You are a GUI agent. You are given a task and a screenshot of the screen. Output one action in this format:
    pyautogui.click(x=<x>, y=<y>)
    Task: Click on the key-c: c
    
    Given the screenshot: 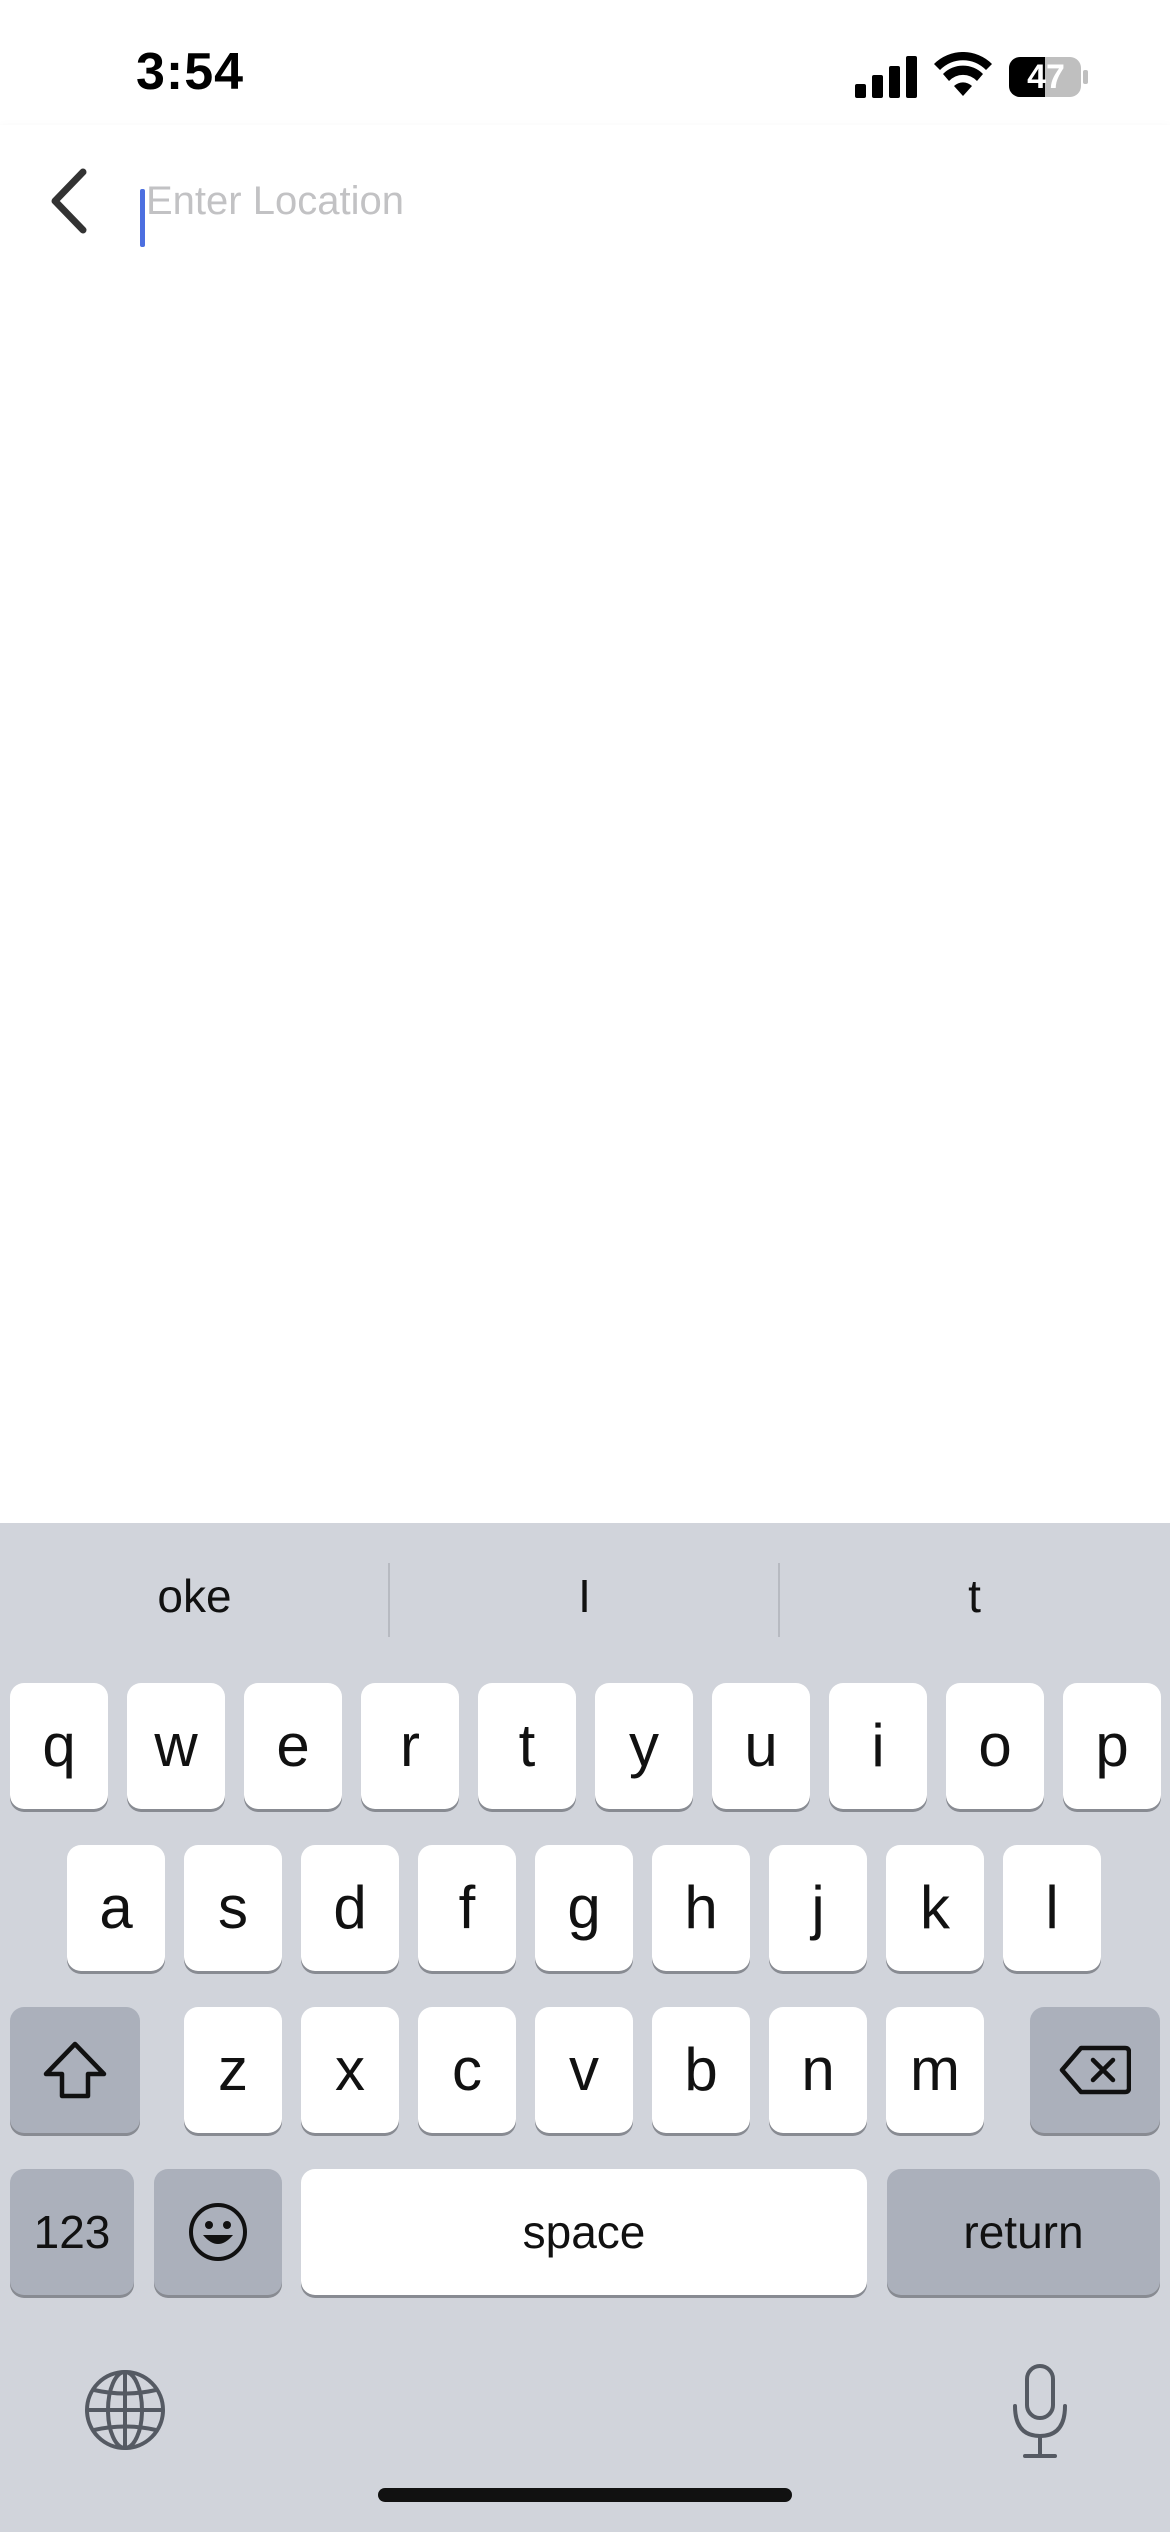 What is the action you would take?
    pyautogui.click(x=467, y=2070)
    